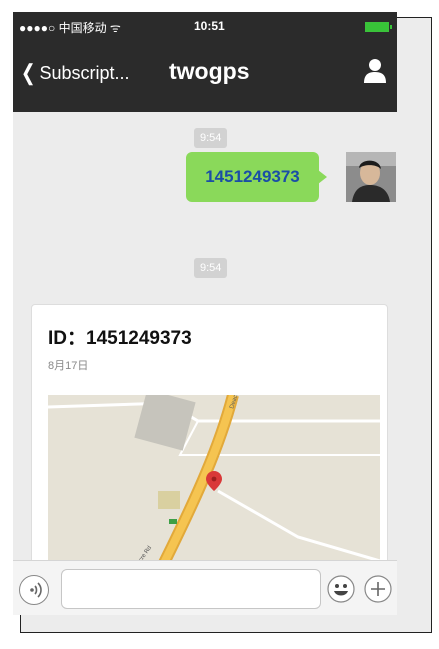  I want to click on message-bubble: 1451249373, so click(256, 177).